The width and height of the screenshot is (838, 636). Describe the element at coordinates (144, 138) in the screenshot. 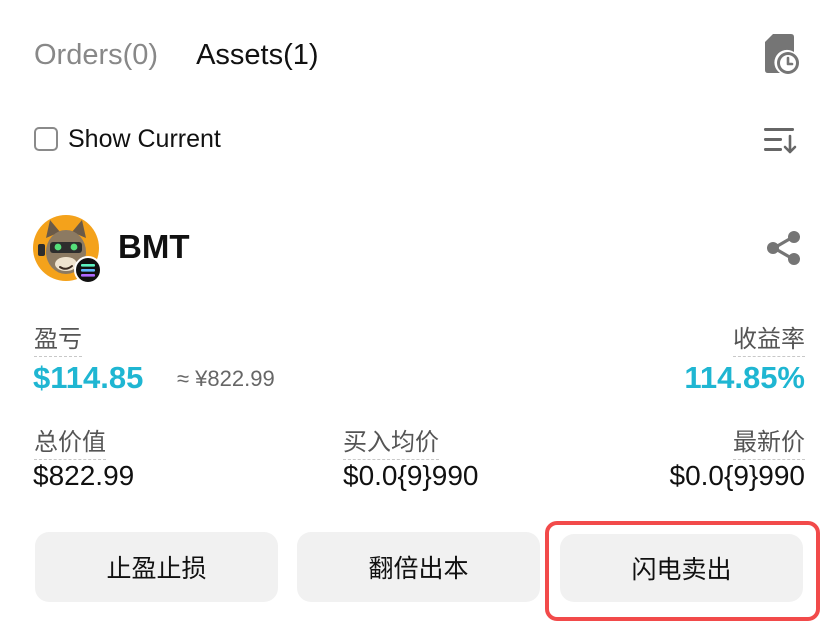

I see `show-current-label: Show Current` at that location.